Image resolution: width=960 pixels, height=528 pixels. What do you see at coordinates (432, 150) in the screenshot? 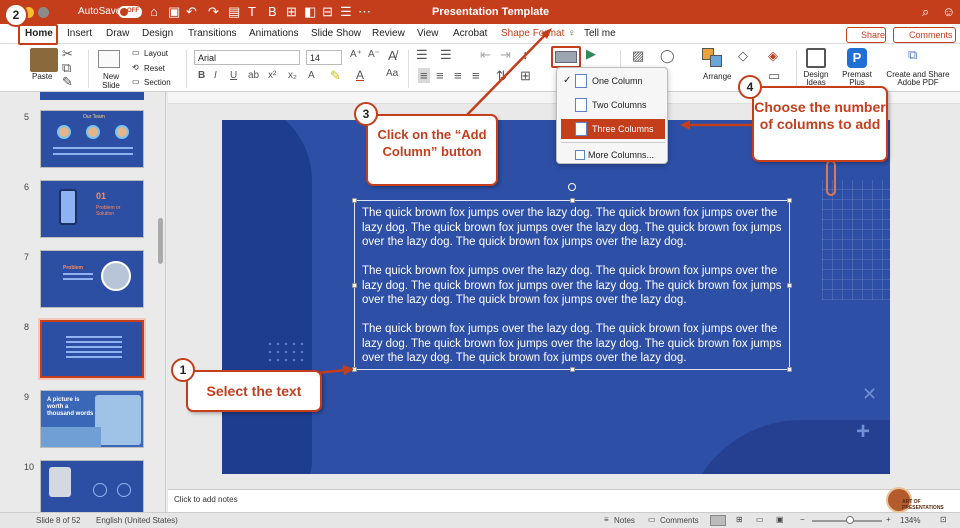
I see `callout-add-column: Click on the “Add Column” button` at bounding box center [432, 150].